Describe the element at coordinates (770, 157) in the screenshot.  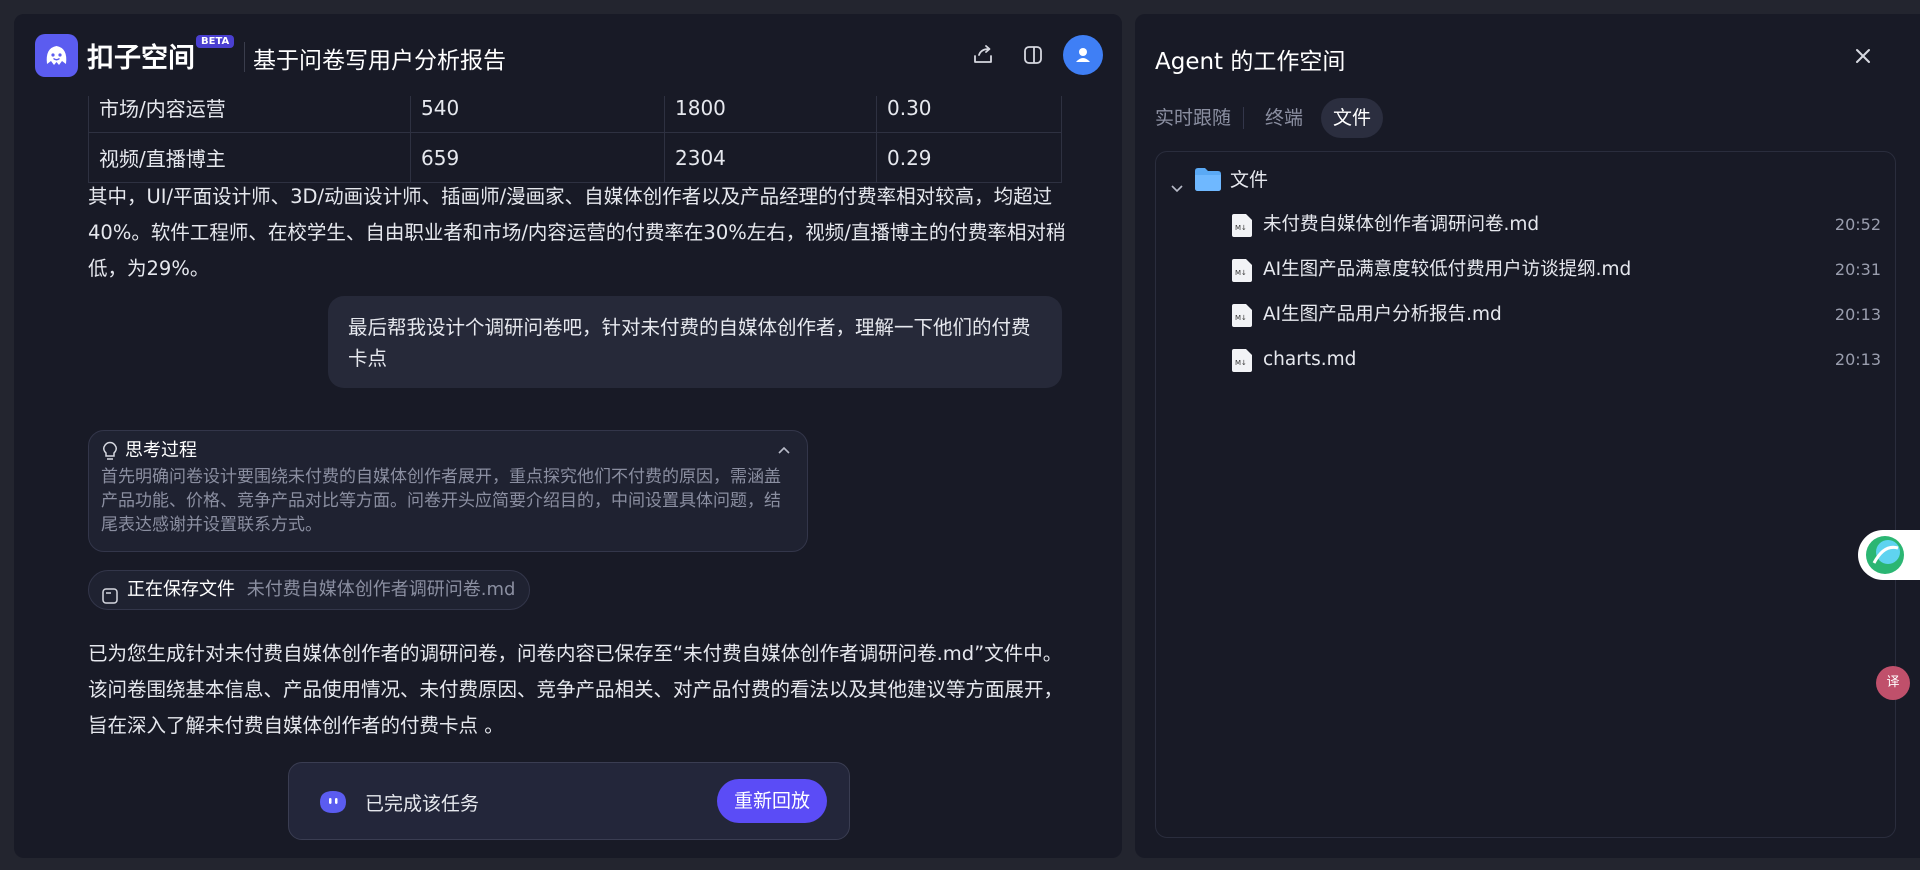
I see `table-cell: 2304` at that location.